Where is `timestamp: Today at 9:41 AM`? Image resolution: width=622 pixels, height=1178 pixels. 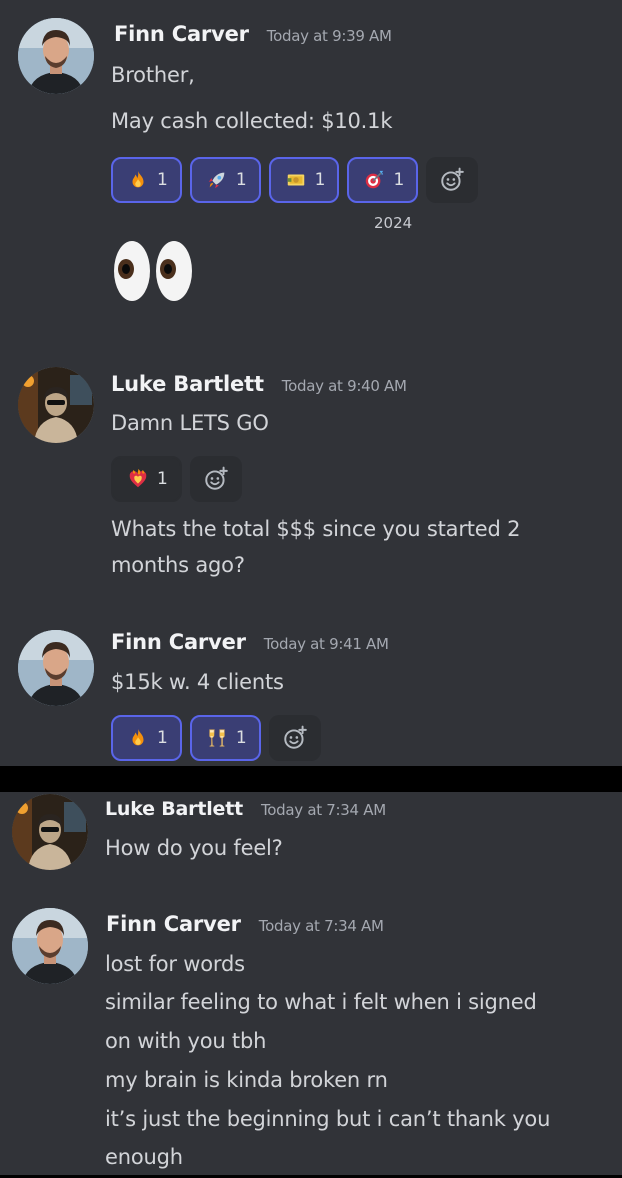
timestamp: Today at 9:41 AM is located at coordinates (326, 644).